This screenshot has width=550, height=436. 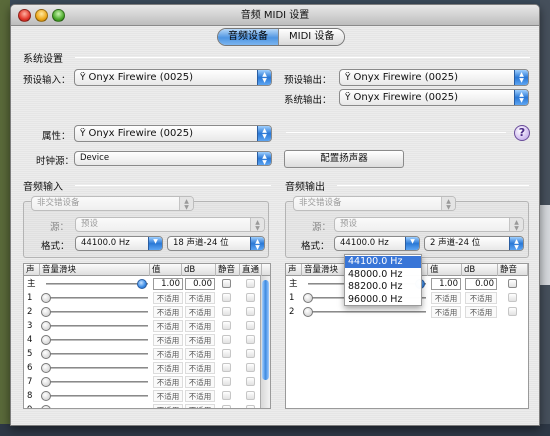 I want to click on input-table-scroll-thumb, so click(x=265, y=330).